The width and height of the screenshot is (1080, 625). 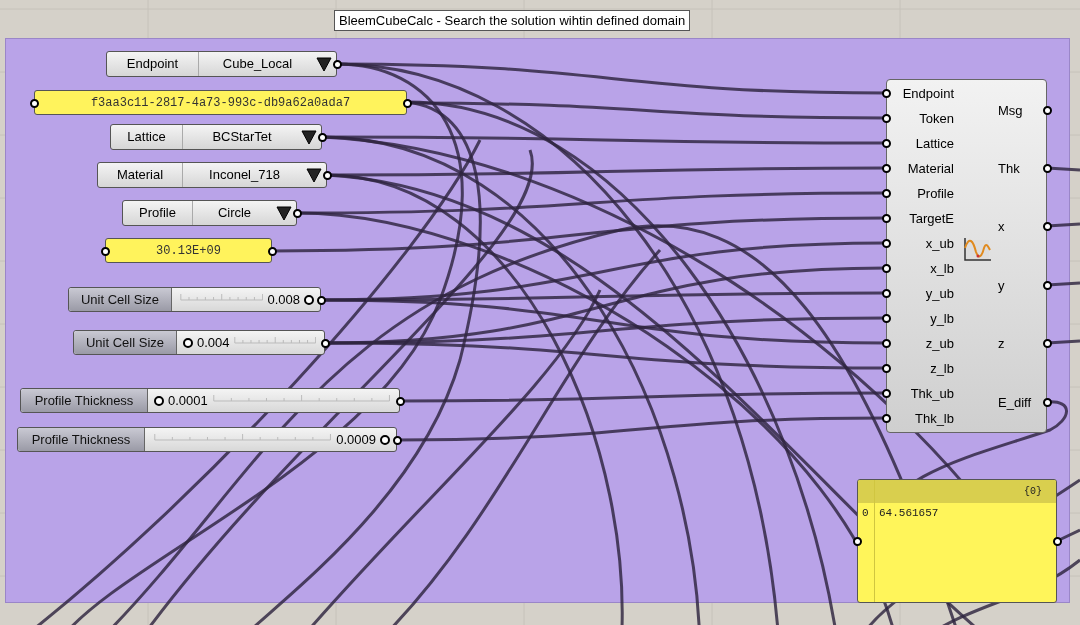 What do you see at coordinates (242, 137) in the screenshot?
I see `value-list-value: BCStarTet` at bounding box center [242, 137].